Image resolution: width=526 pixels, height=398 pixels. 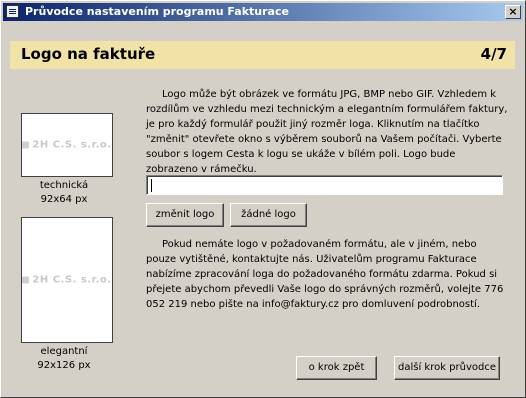 What do you see at coordinates (64, 351) in the screenshot?
I see `caption-elegant-name: elegantní` at bounding box center [64, 351].